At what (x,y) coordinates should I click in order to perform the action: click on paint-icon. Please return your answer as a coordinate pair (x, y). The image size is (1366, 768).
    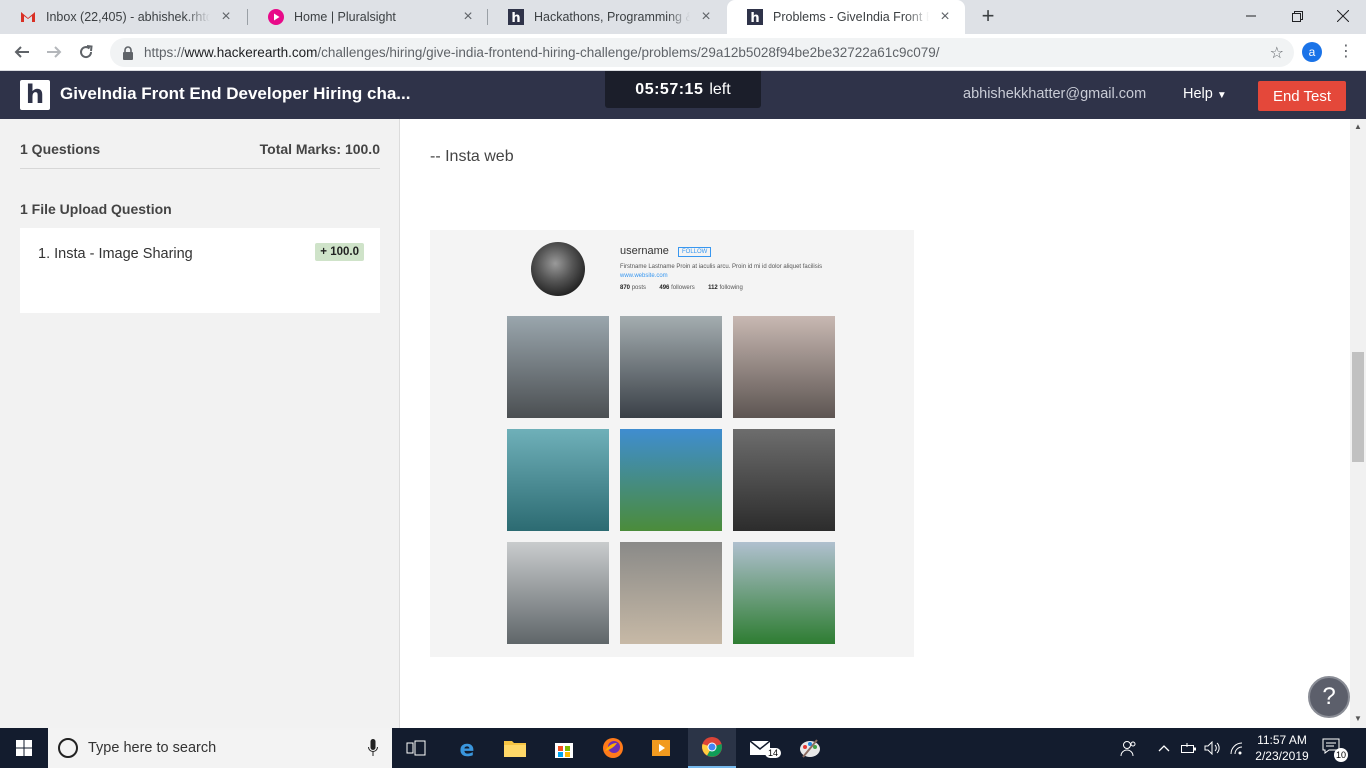
    Looking at the image, I should click on (810, 748).